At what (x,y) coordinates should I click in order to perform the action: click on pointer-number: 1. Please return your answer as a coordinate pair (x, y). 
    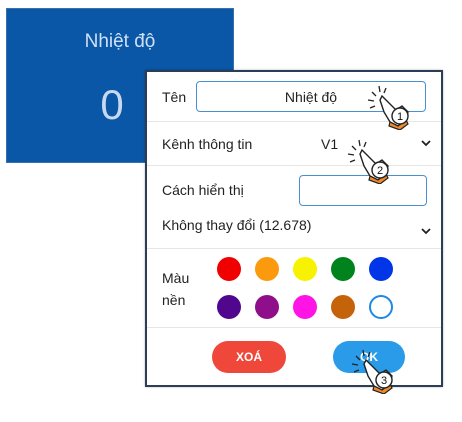
    Looking at the image, I should click on (400, 117).